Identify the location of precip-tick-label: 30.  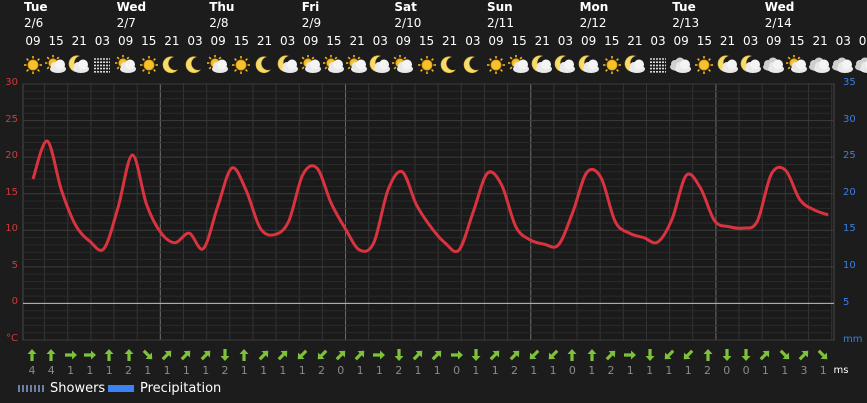
(849, 119).